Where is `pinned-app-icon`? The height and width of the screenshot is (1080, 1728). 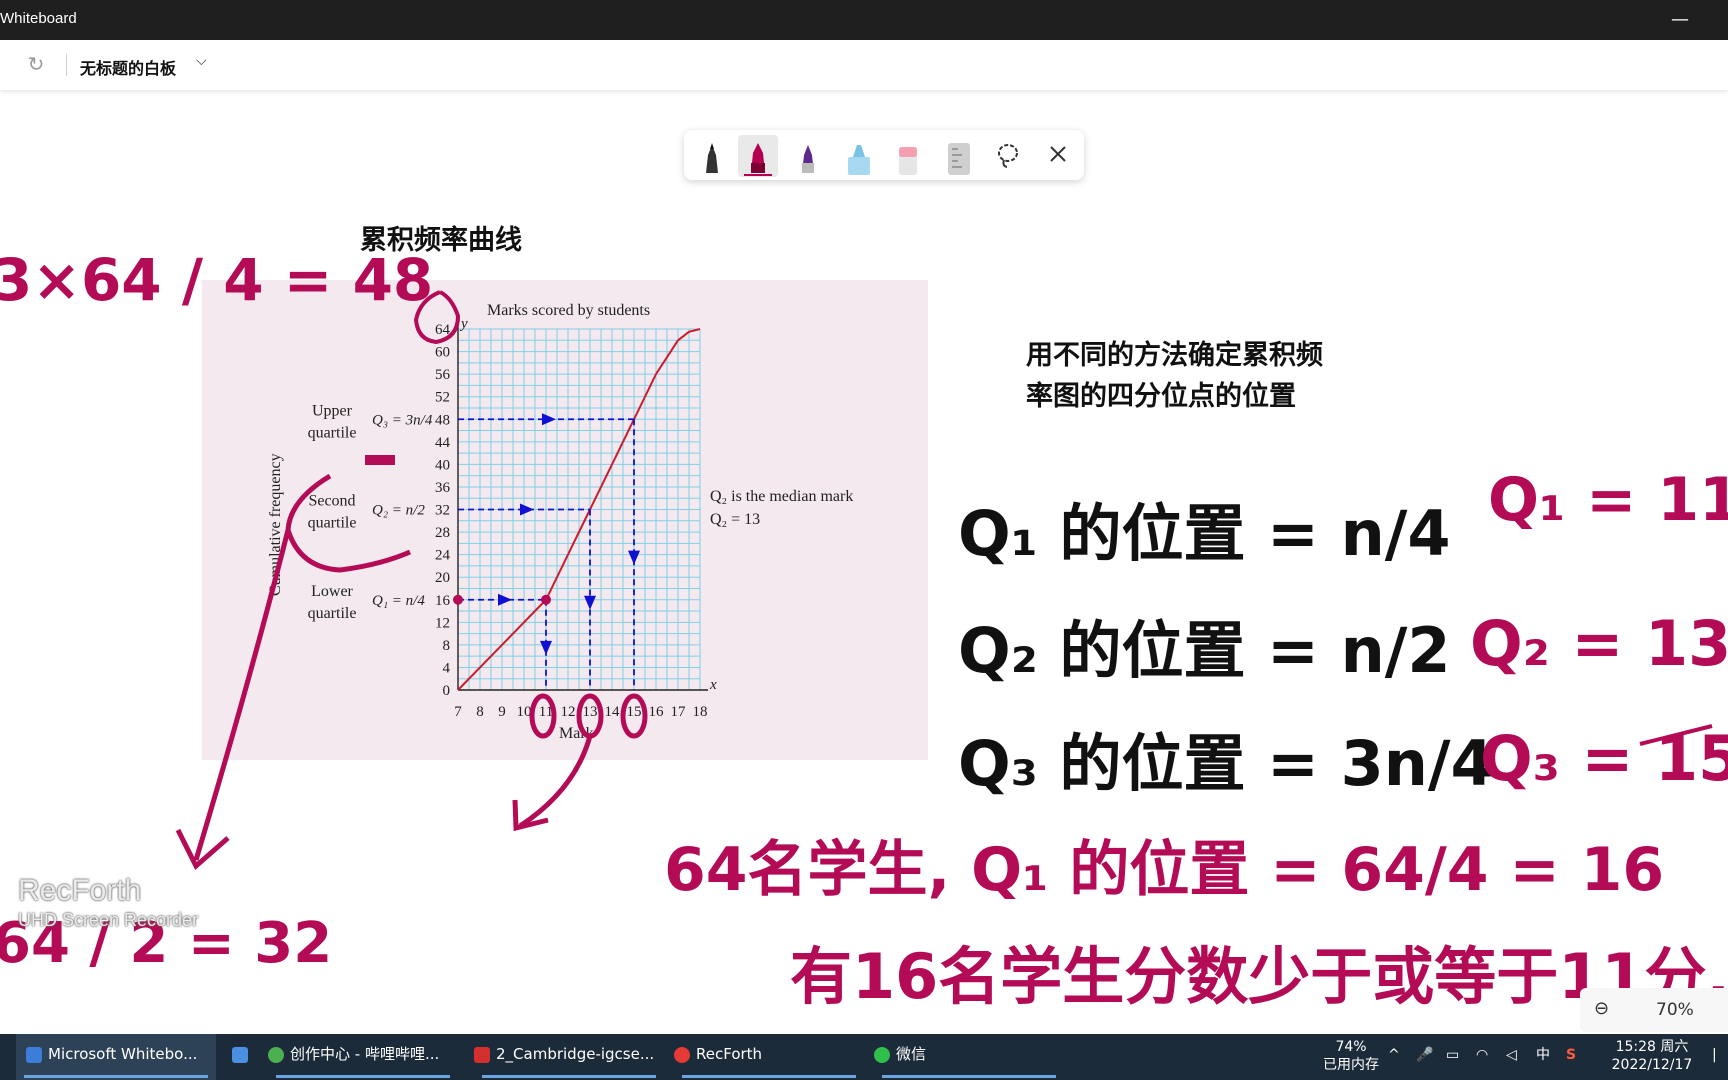
pinned-app-icon is located at coordinates (240, 1054).